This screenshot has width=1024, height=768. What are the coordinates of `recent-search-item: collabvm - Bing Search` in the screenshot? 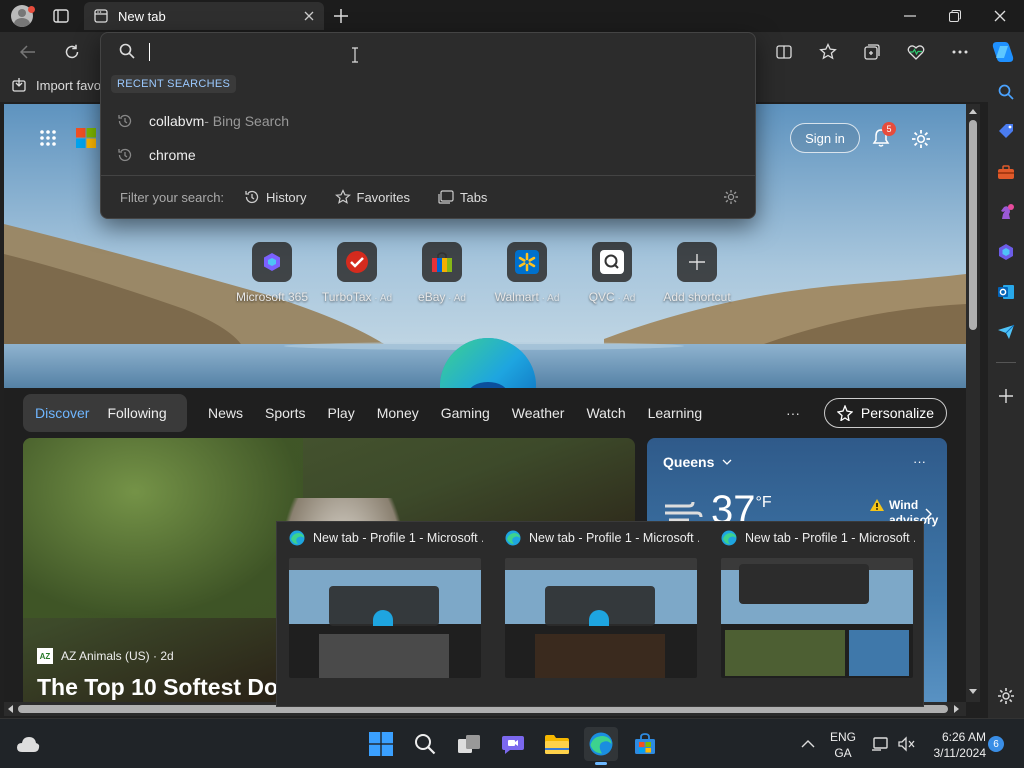 It's located at (428, 121).